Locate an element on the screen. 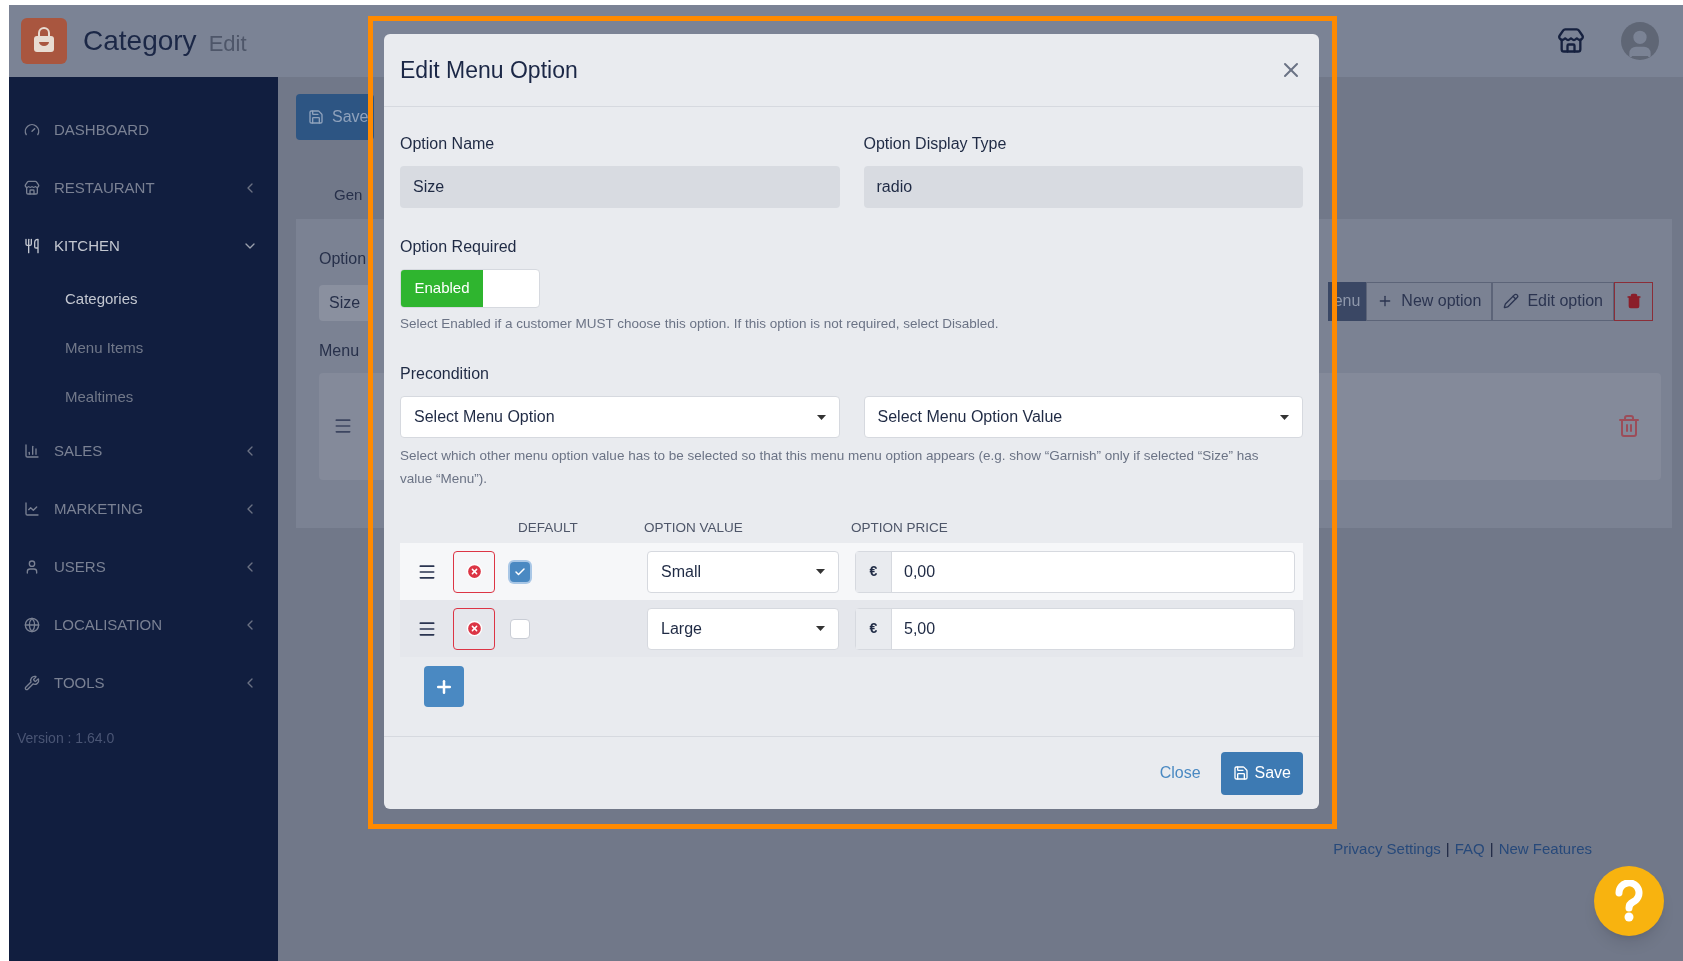  sidebar-item: RESTAURANT is located at coordinates (143, 188).